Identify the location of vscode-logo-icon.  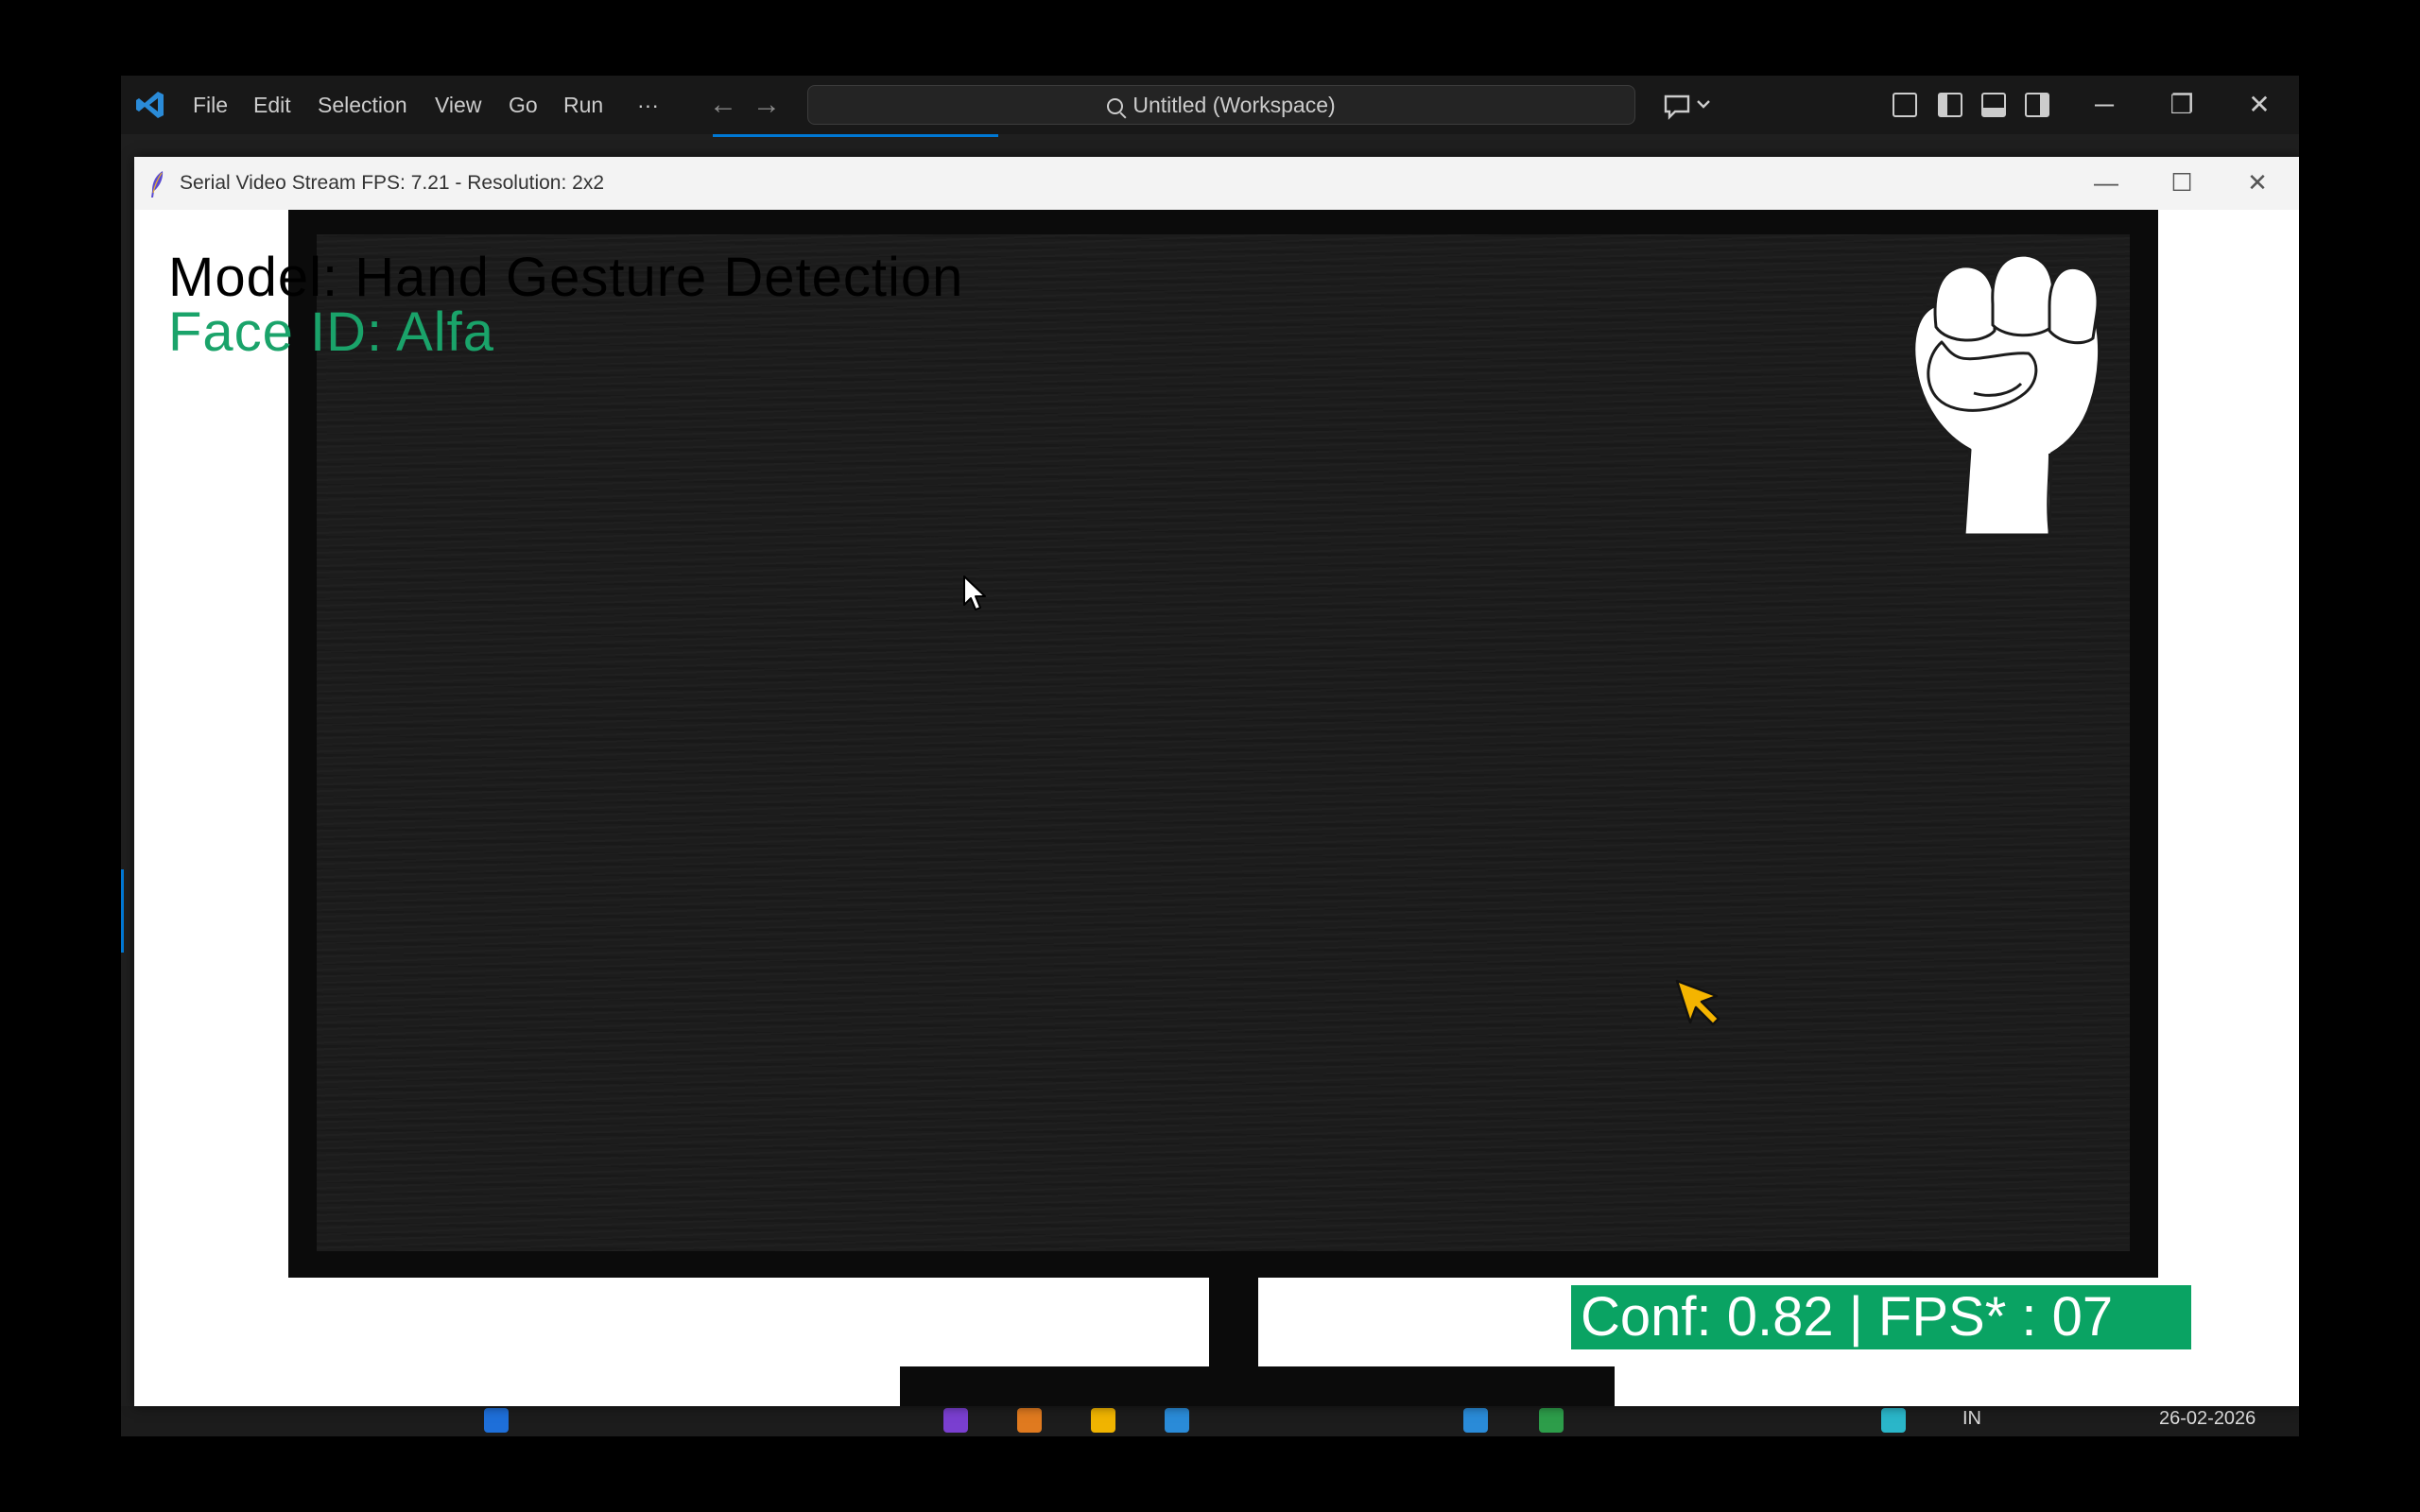
(150, 105).